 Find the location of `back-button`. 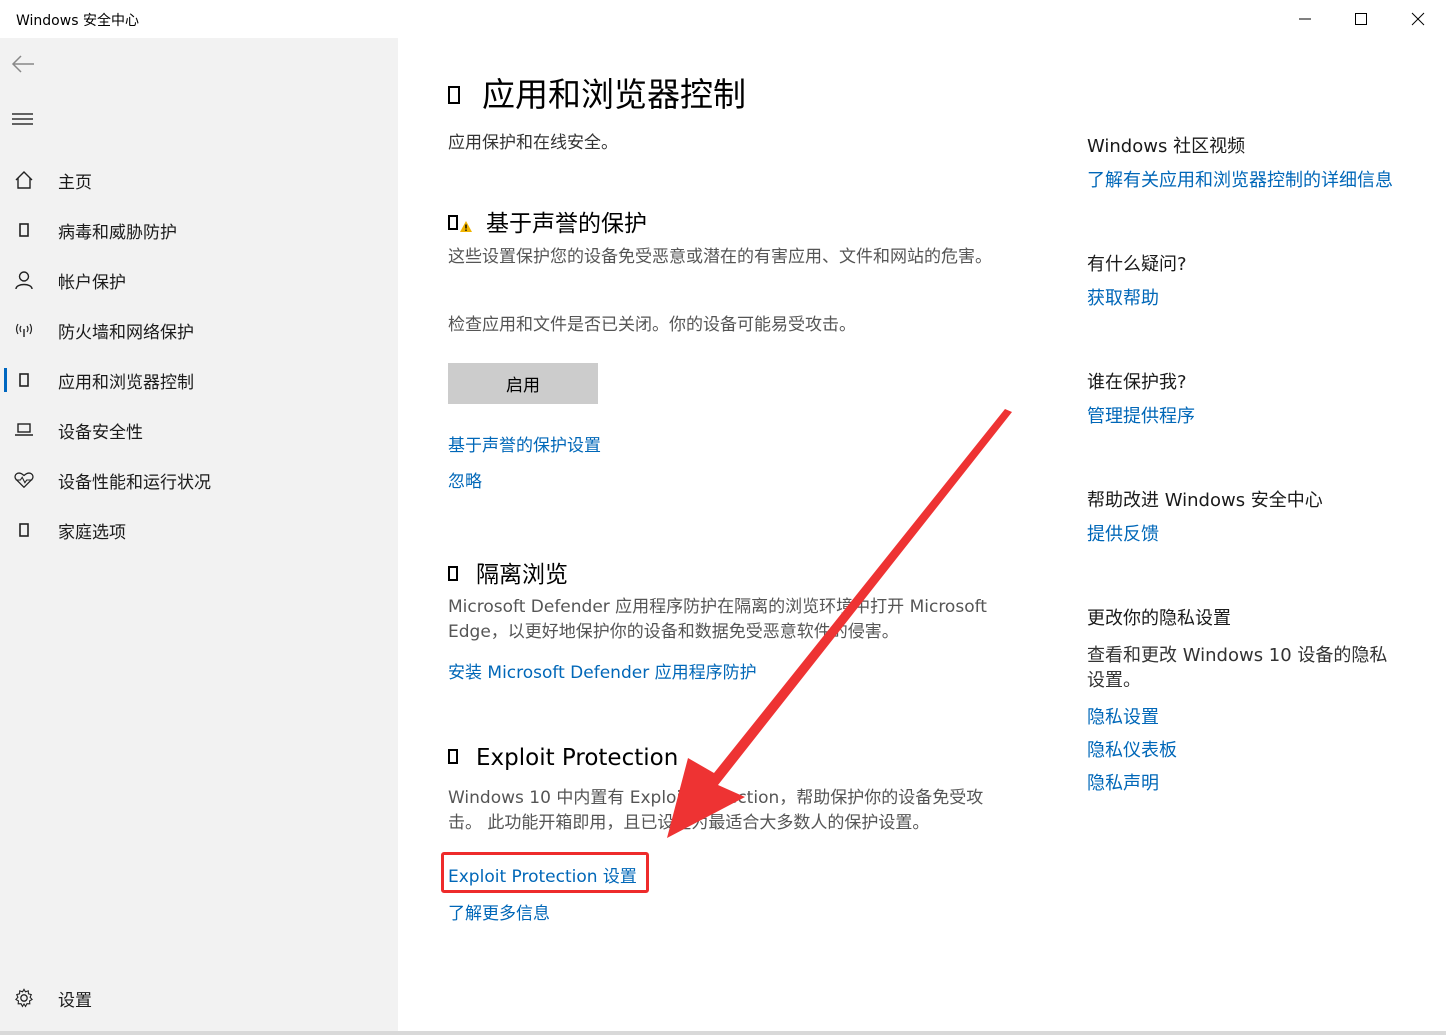

back-button is located at coordinates (24, 64).